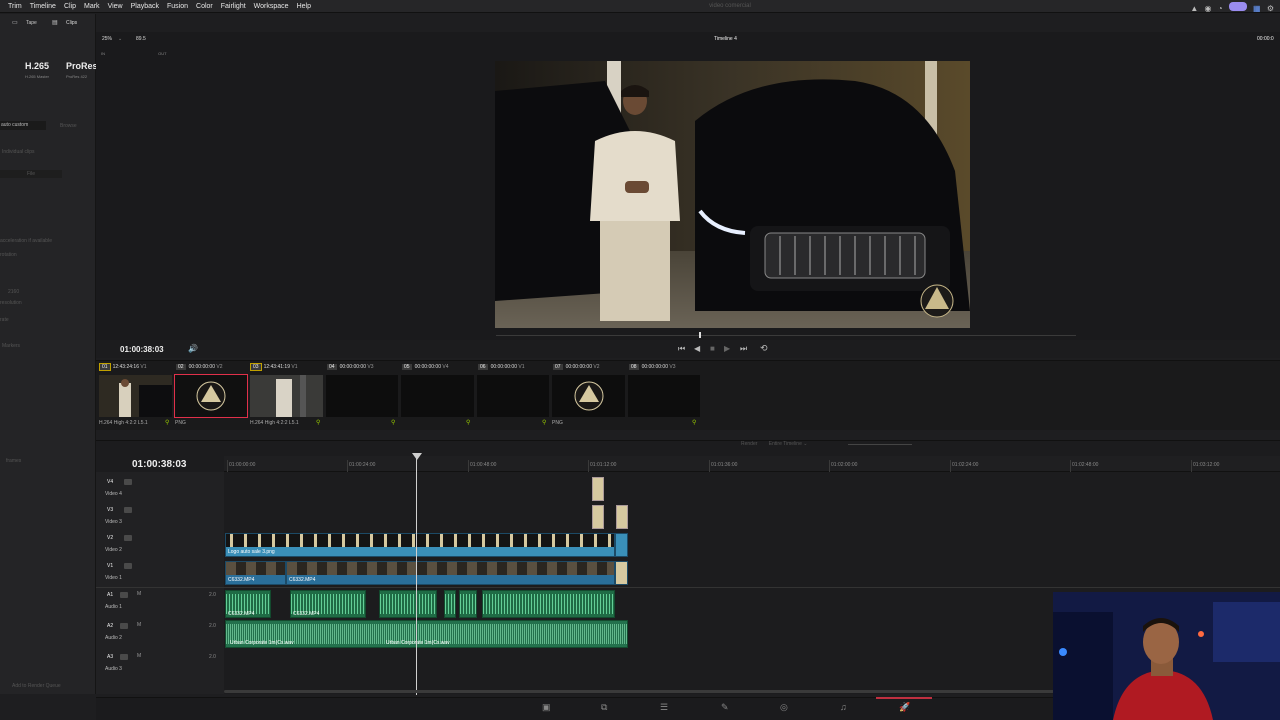 This screenshot has width=1280, height=720. Describe the element at coordinates (904, 707) in the screenshot. I see `deliver-page-icon: 🚀` at that location.